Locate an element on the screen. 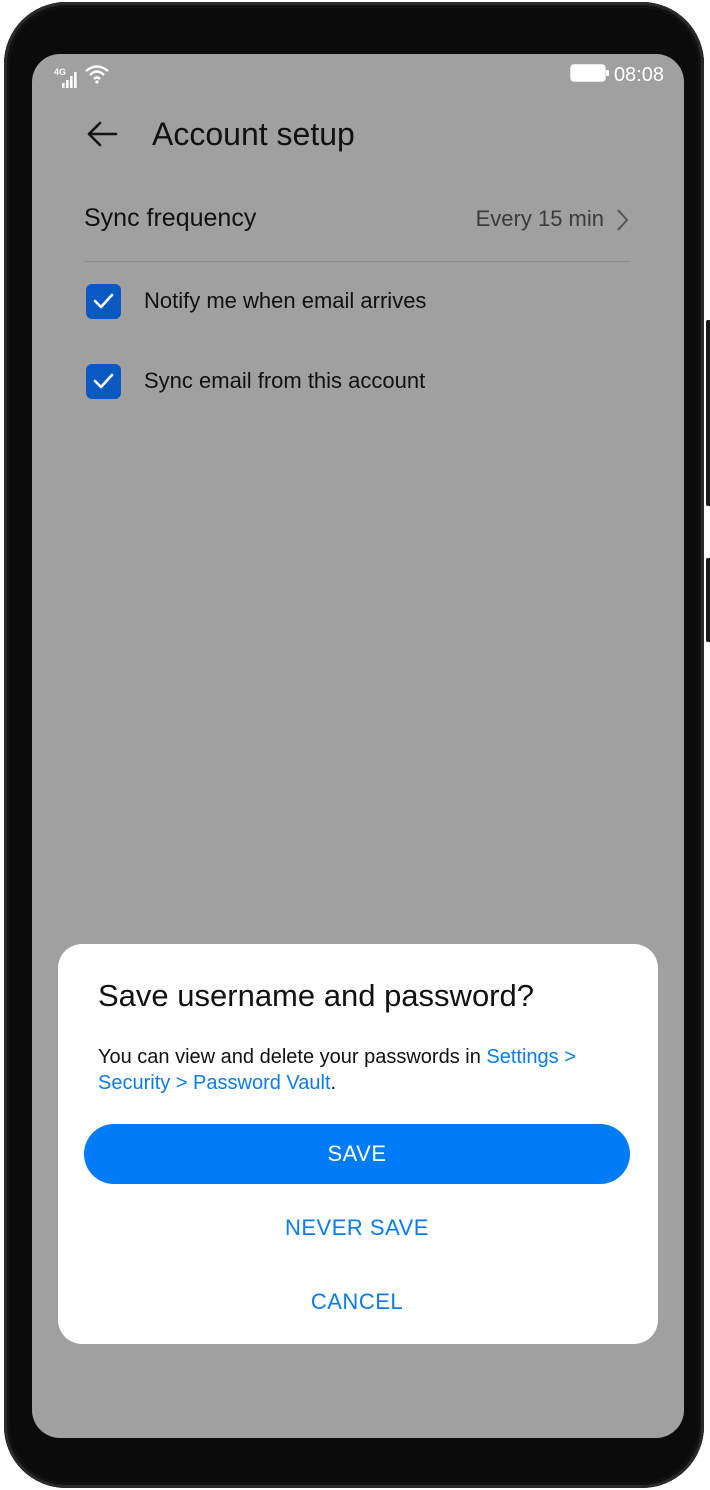  notify-email-label: Notify me when email arrives is located at coordinates (285, 300).